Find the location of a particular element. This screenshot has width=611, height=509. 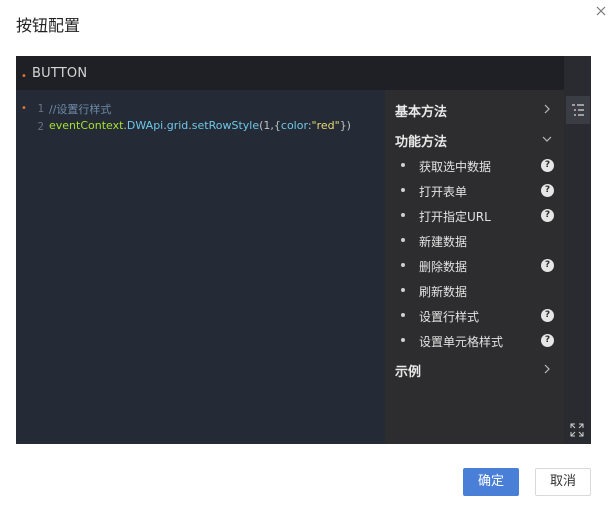

editor-tab: BUTTON is located at coordinates (59, 73).